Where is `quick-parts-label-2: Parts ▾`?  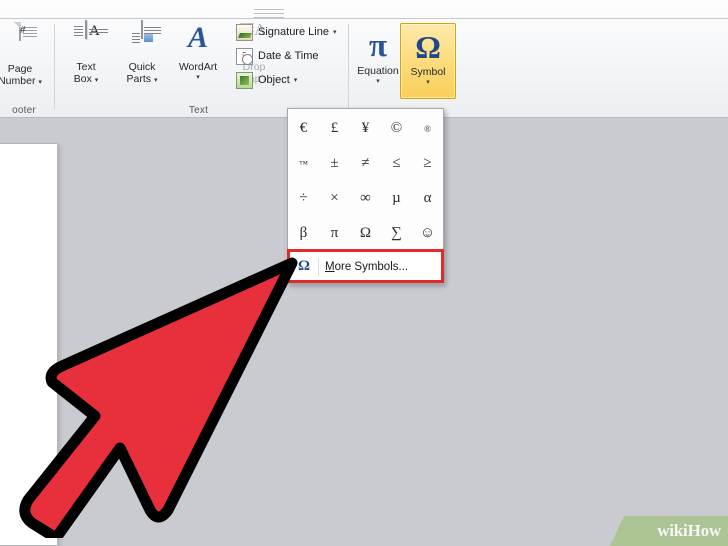 quick-parts-label-2: Parts ▾ is located at coordinates (142, 78).